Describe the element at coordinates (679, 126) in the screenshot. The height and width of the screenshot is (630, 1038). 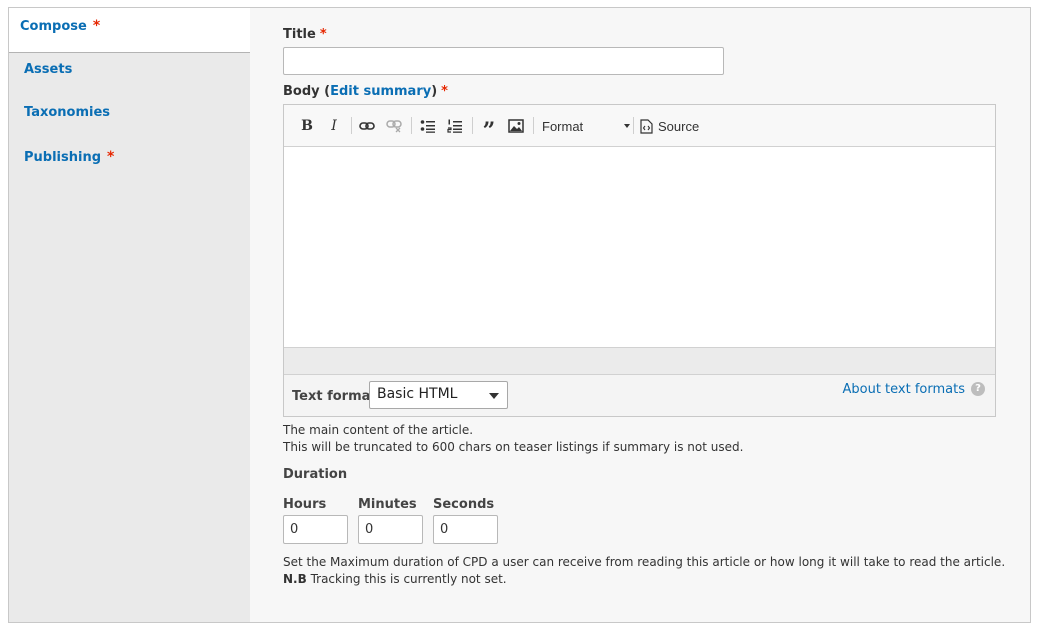
I see `source-label: Source` at that location.